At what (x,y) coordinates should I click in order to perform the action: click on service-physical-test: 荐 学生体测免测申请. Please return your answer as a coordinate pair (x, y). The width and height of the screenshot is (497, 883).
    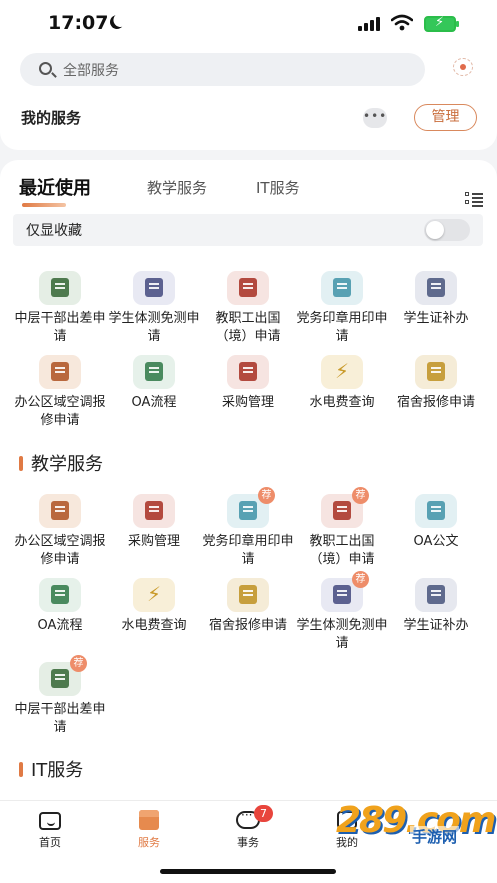
    Looking at the image, I should click on (342, 612).